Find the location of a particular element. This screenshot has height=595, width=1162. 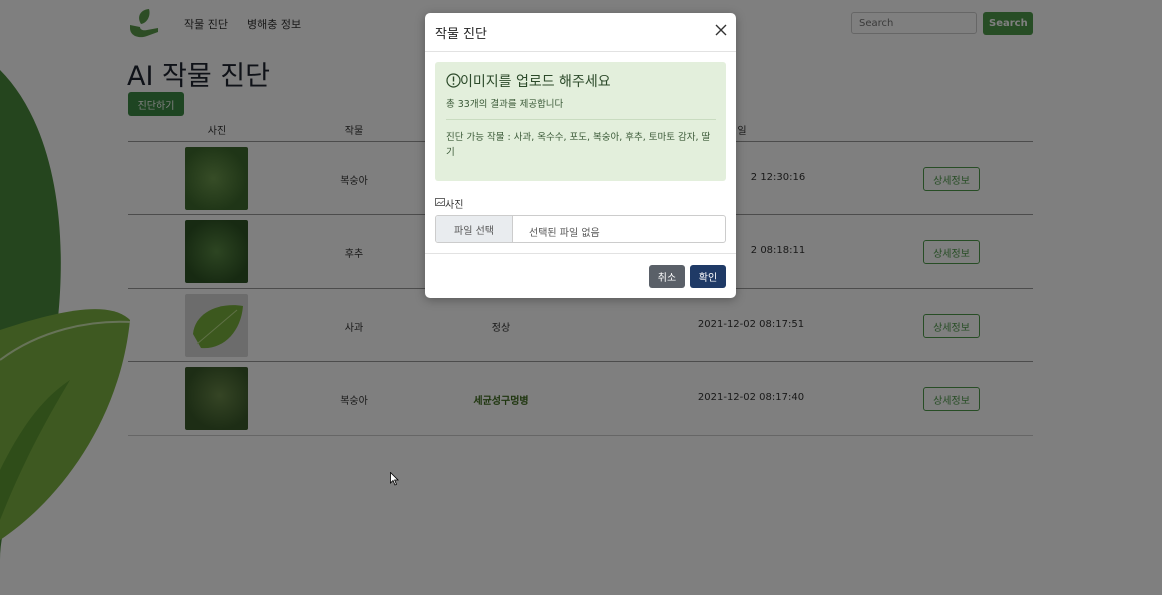

mouse-cursor-icon is located at coordinates (394, 479).